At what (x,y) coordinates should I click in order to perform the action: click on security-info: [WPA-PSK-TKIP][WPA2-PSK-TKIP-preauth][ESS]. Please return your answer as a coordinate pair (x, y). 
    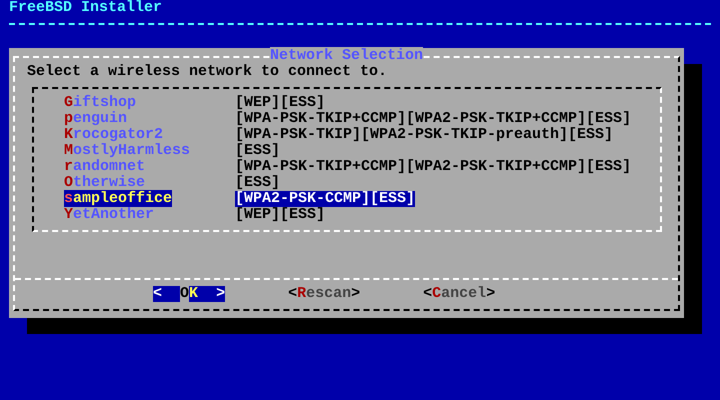
    Looking at the image, I should click on (424, 135).